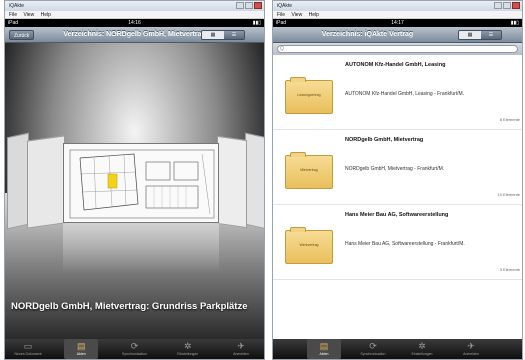  I want to click on folder-label: Werkvertrag, so click(309, 245).